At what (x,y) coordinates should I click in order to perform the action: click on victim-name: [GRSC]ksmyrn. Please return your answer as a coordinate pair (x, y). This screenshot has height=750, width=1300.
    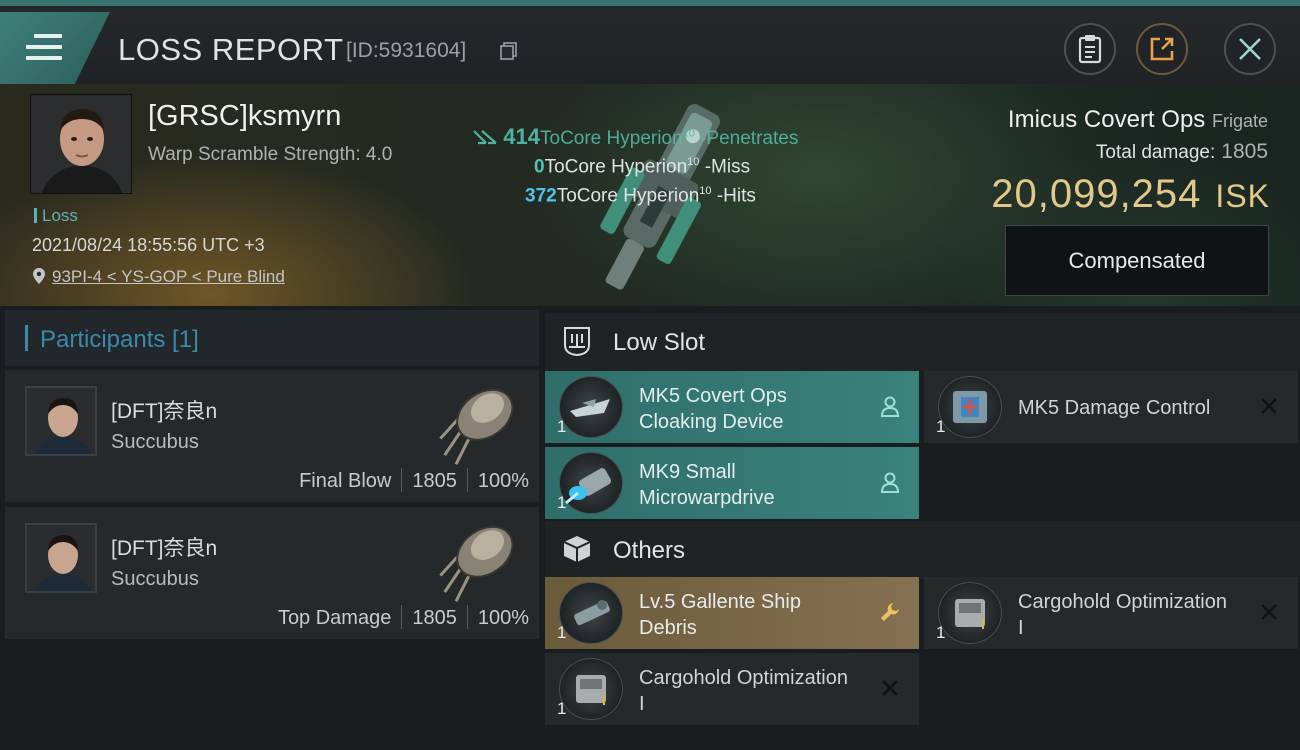
    Looking at the image, I should click on (244, 116).